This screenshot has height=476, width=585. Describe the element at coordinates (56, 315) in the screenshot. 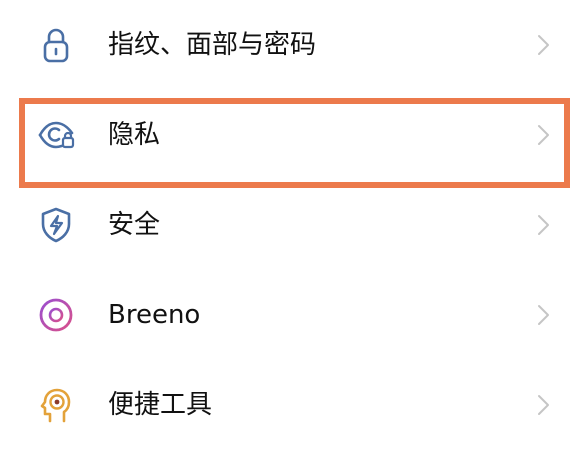

I see `breeno-ring-icon` at that location.